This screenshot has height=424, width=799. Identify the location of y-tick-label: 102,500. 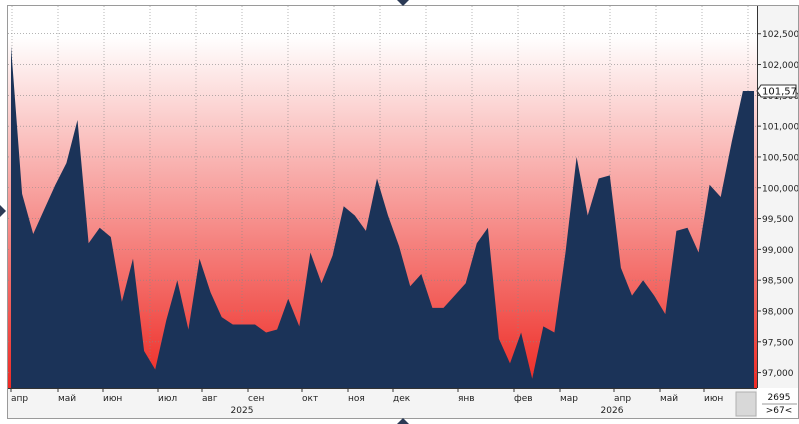
(780, 35).